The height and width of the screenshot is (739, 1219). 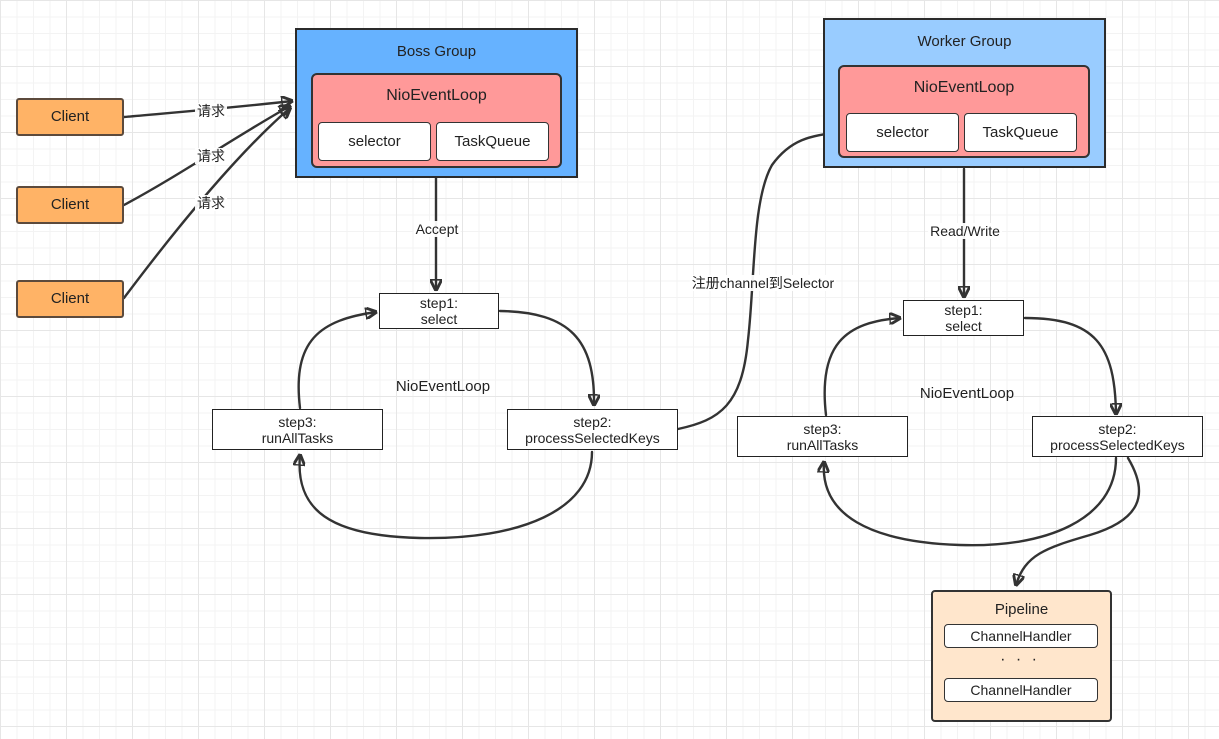 What do you see at coordinates (437, 229) in the screenshot?
I see `accept-label: Accept` at bounding box center [437, 229].